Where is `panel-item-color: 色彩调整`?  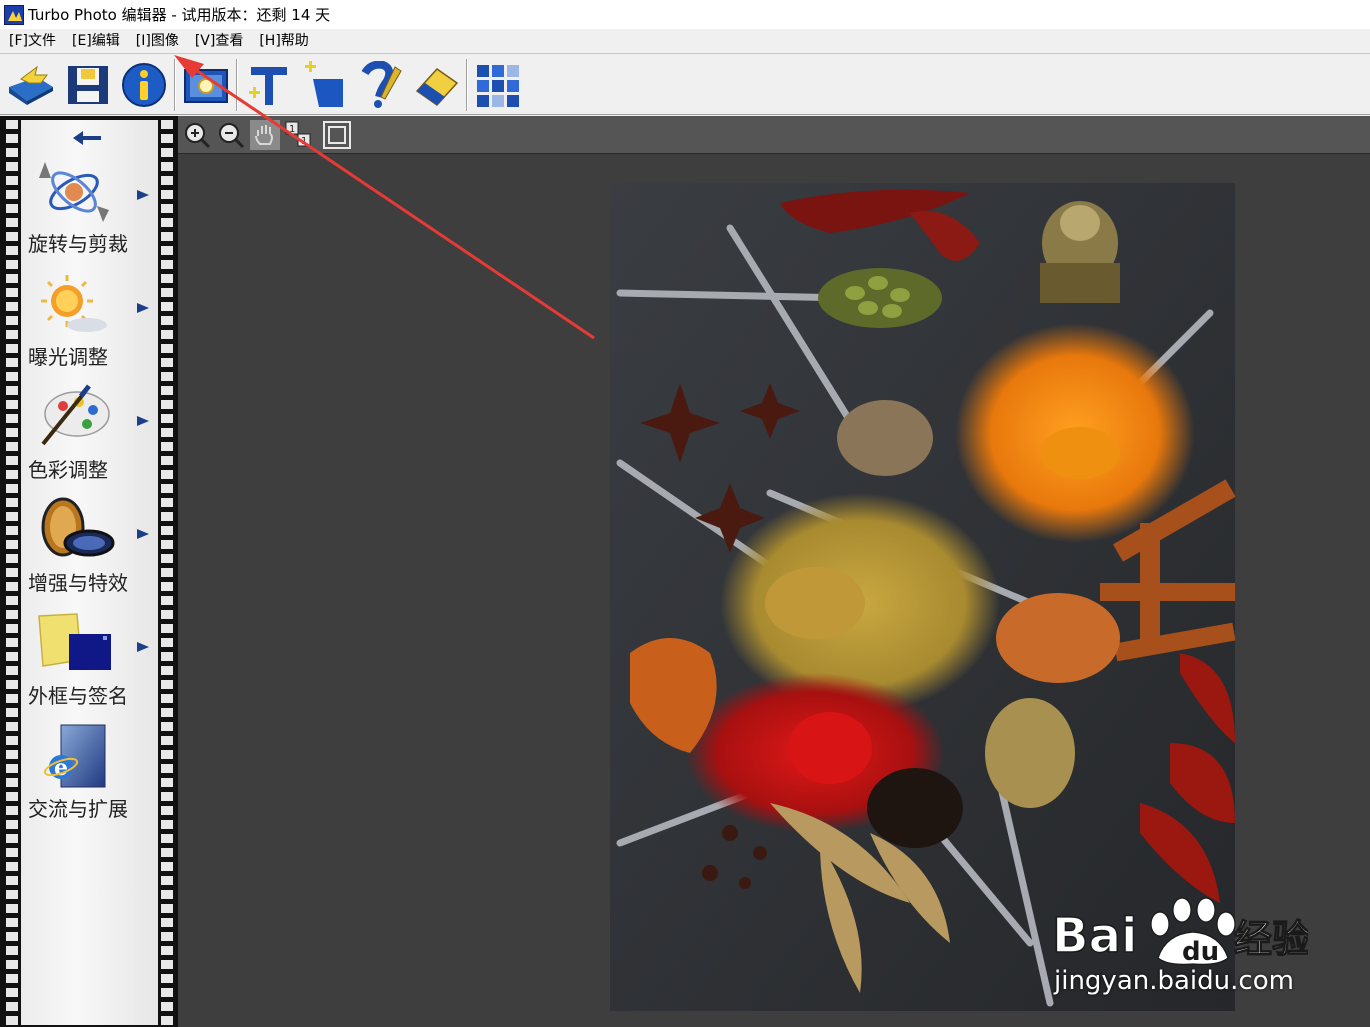
panel-item-color: 色彩调整 is located at coordinates (89, 439).